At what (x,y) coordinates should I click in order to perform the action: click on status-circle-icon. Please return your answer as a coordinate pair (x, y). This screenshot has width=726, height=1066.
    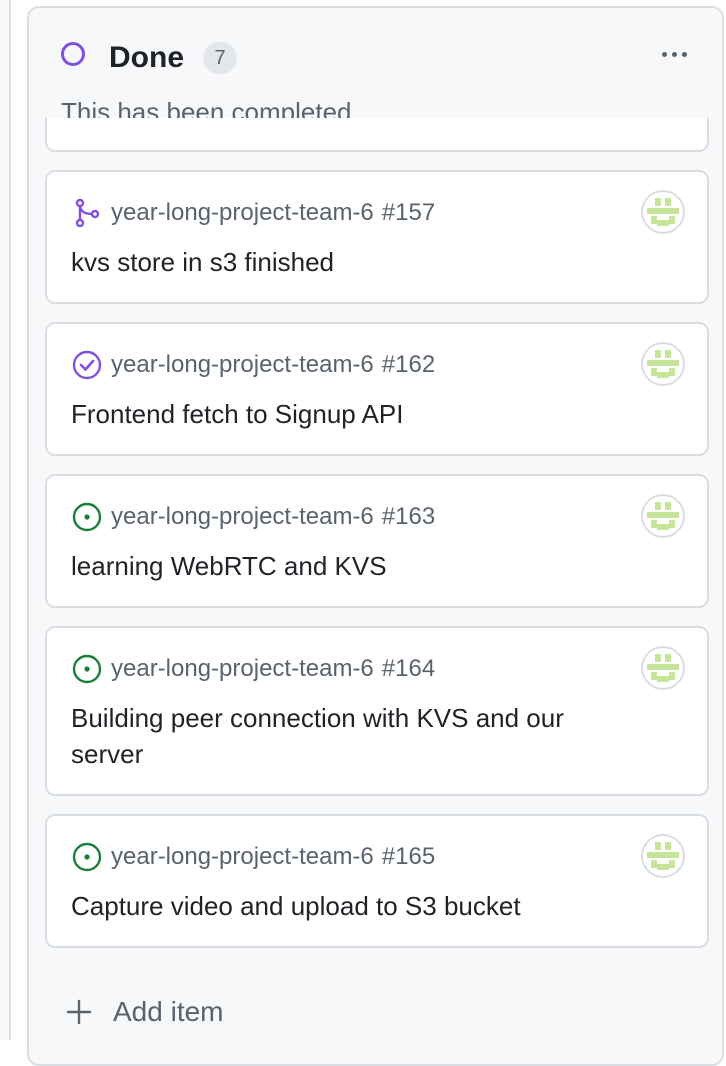
    Looking at the image, I should click on (73, 54).